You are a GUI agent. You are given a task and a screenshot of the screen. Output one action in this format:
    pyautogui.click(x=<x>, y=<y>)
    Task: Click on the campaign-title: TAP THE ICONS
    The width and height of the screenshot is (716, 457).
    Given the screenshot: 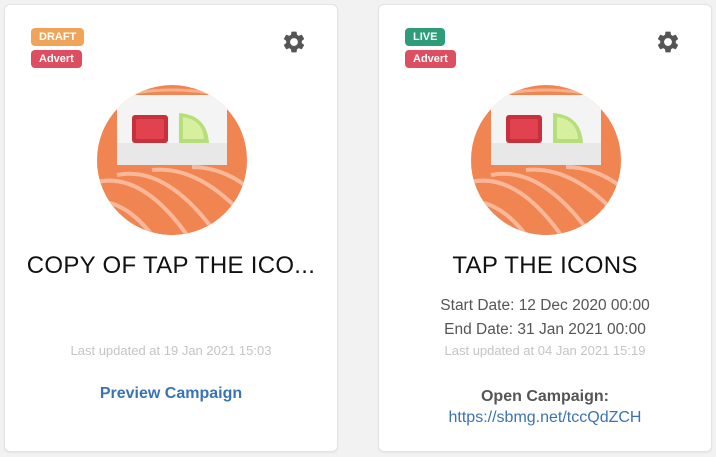 What is the action you would take?
    pyautogui.click(x=545, y=265)
    